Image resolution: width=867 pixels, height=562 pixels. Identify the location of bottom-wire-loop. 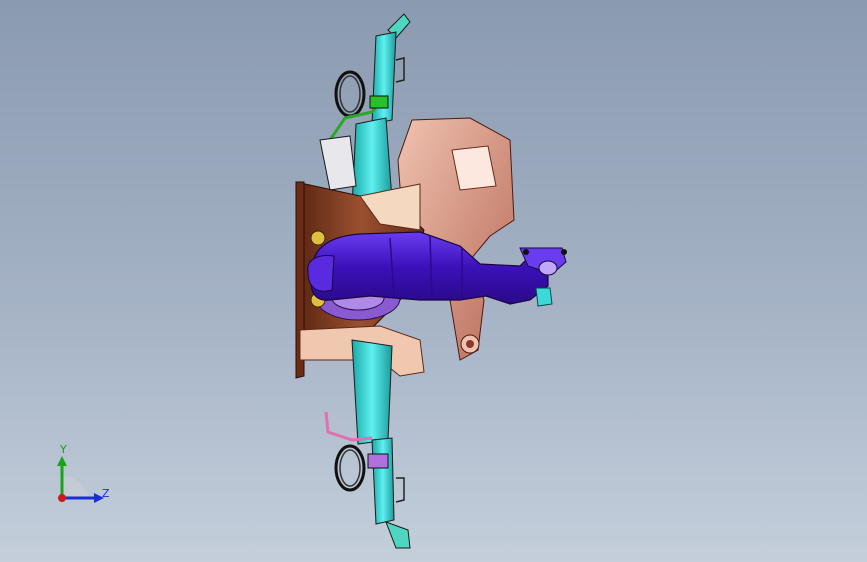
(350, 468).